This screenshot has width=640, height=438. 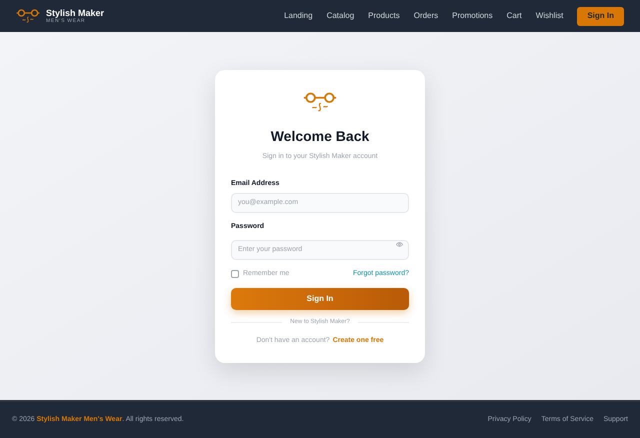 I want to click on brand-name: Stylish Maker, so click(x=75, y=13).